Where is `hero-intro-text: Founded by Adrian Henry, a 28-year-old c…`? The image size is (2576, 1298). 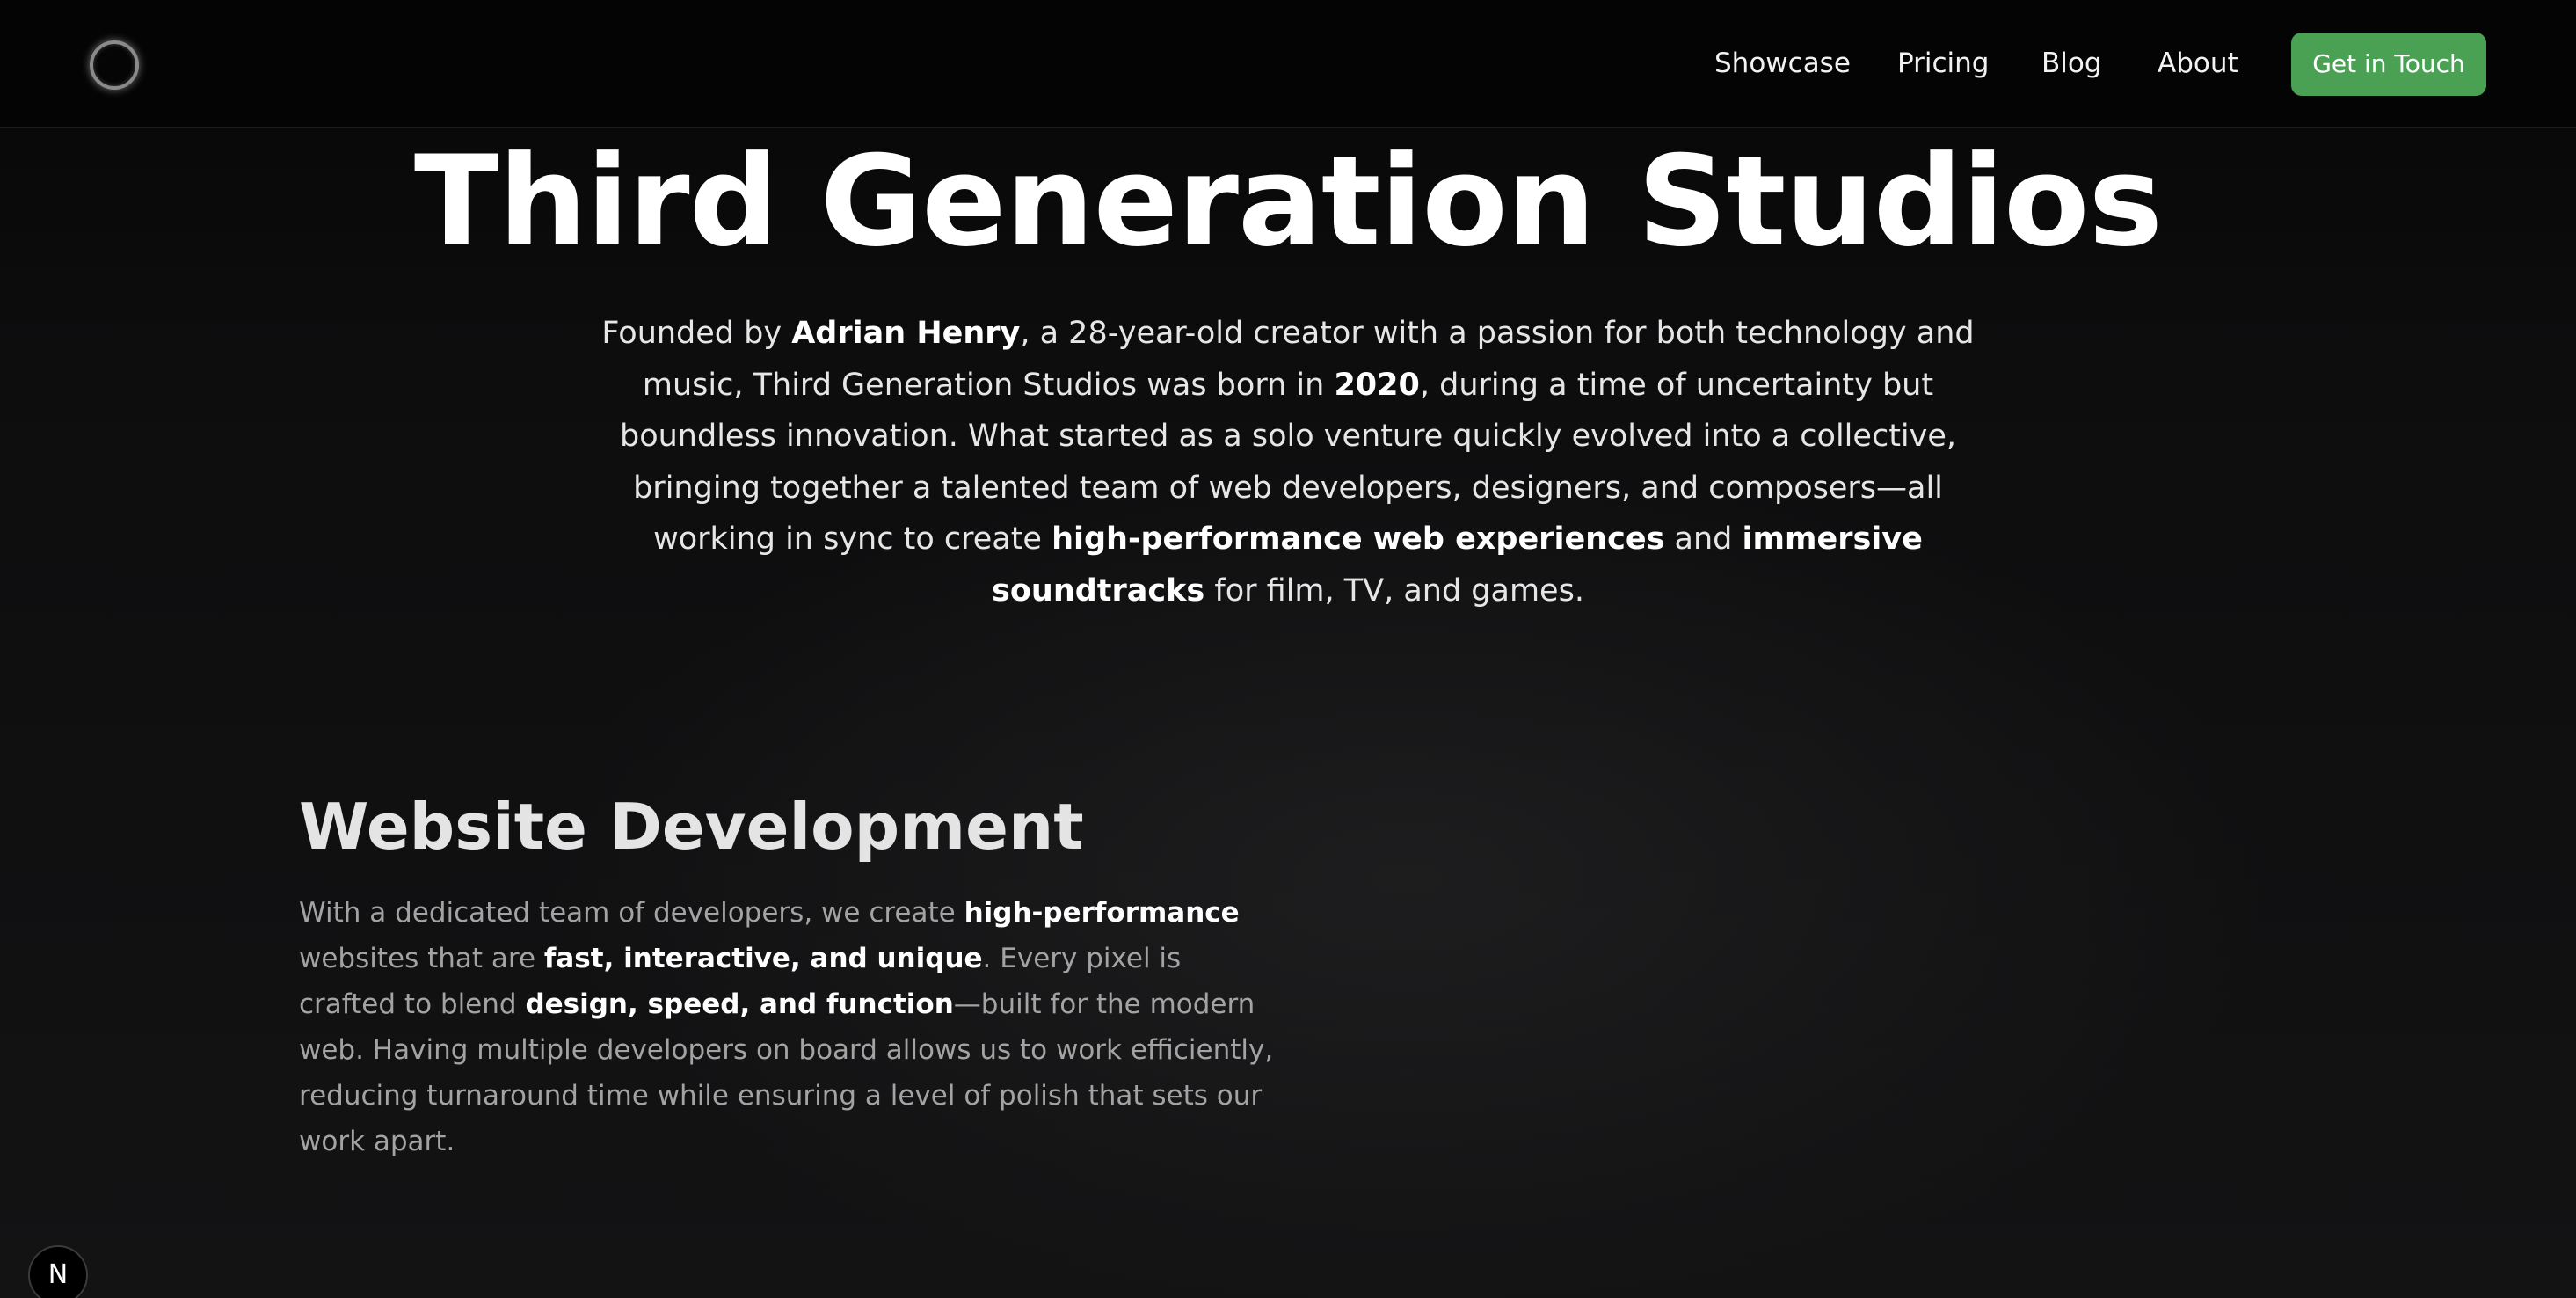 hero-intro-text: Founded by Adrian Henry, a 28-year-old c… is located at coordinates (1288, 462).